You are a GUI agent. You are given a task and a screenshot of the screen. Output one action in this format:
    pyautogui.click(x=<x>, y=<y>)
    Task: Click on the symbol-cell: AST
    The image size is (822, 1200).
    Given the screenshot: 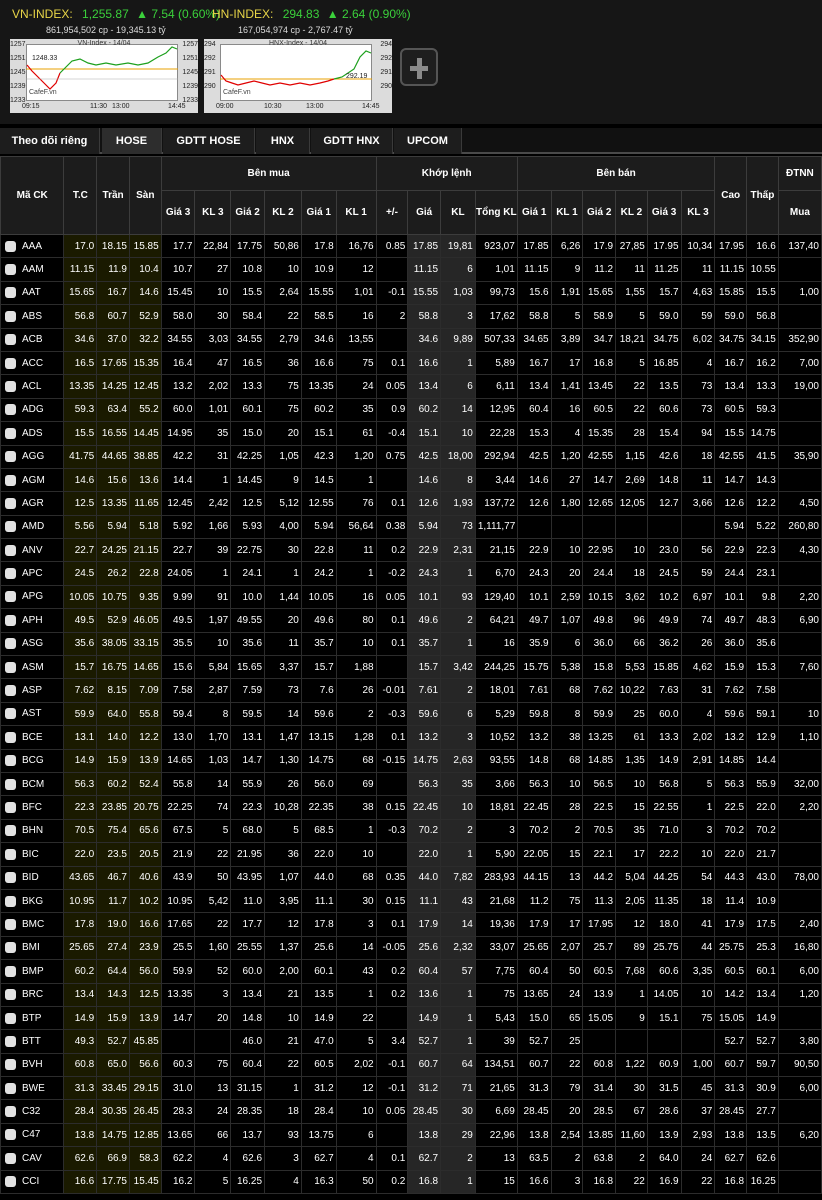 What is the action you would take?
    pyautogui.click(x=32, y=714)
    